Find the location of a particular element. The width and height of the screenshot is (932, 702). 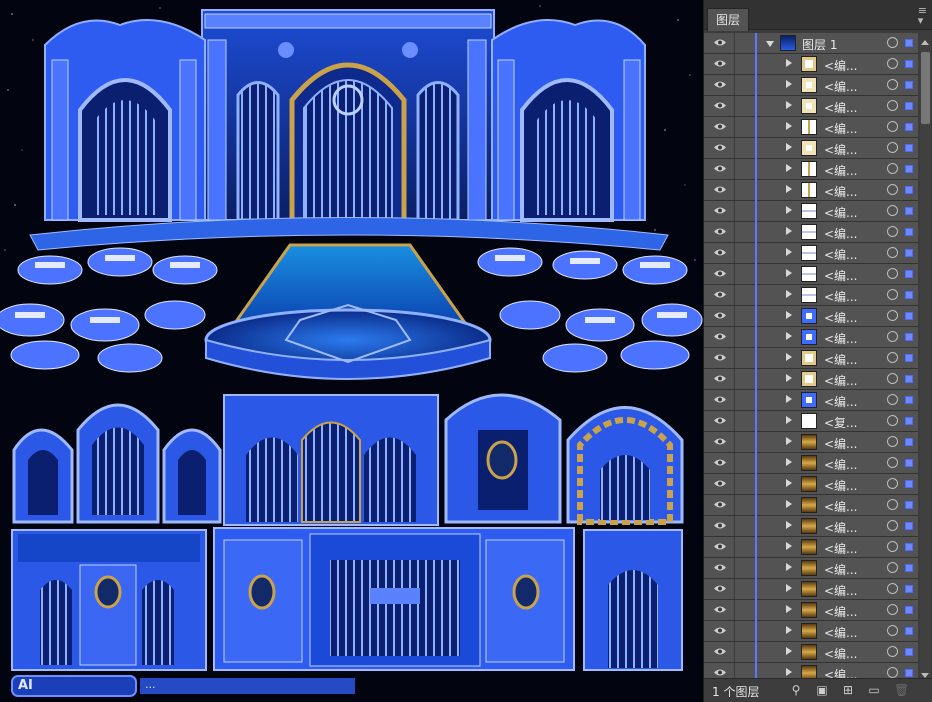

panel-menu-icon: ≡ ▾ is located at coordinates (922, 15).